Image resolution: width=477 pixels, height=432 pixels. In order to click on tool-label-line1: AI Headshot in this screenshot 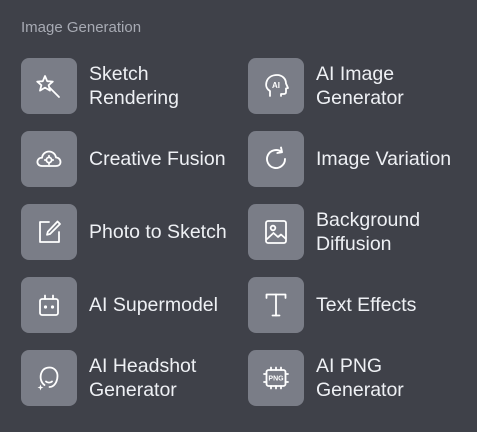, I will do `click(143, 366)`.